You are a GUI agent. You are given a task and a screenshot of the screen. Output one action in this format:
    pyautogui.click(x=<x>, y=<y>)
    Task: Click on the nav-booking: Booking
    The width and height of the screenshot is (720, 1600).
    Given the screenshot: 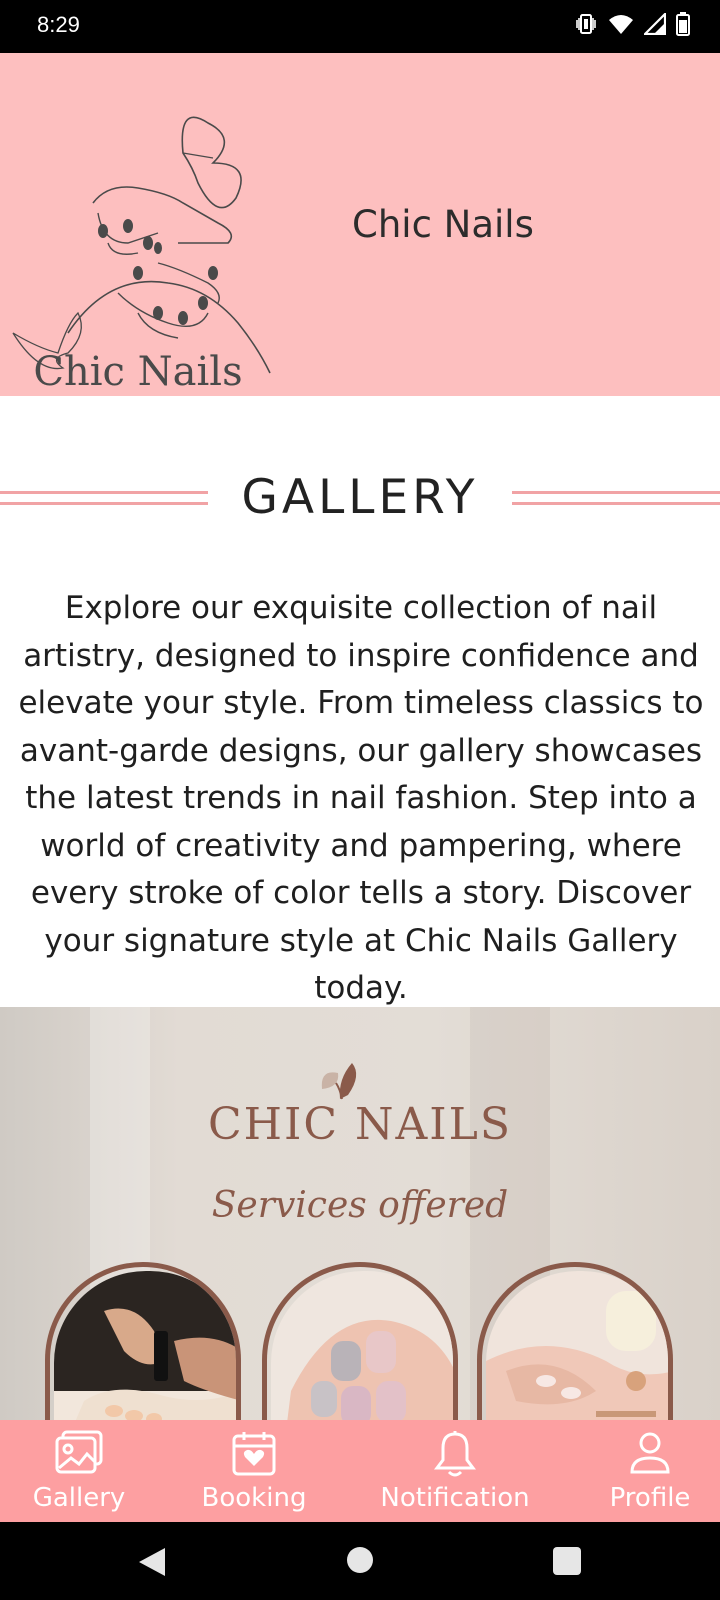 What is the action you would take?
    pyautogui.click(x=254, y=1471)
    